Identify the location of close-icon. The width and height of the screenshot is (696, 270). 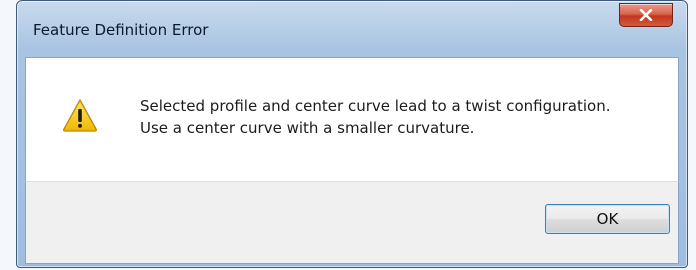
(646, 15).